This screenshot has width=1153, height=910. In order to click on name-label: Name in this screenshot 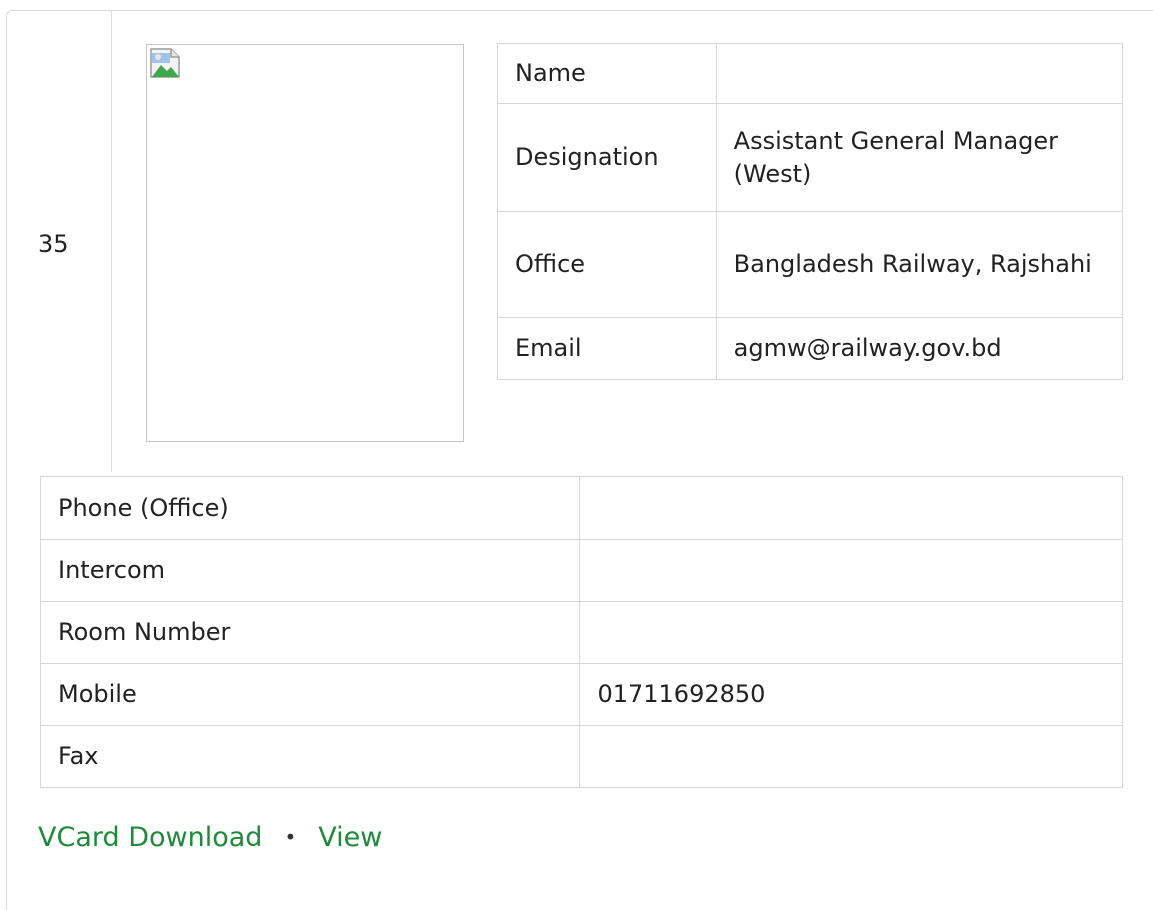, I will do `click(607, 73)`.